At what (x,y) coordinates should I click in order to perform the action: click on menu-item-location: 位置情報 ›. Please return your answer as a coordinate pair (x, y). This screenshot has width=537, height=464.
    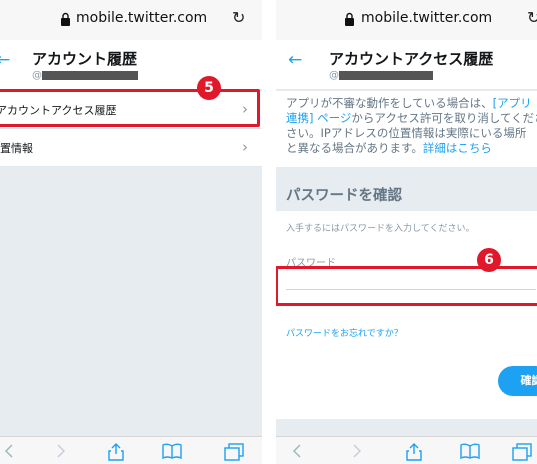
    Looking at the image, I should click on (131, 148).